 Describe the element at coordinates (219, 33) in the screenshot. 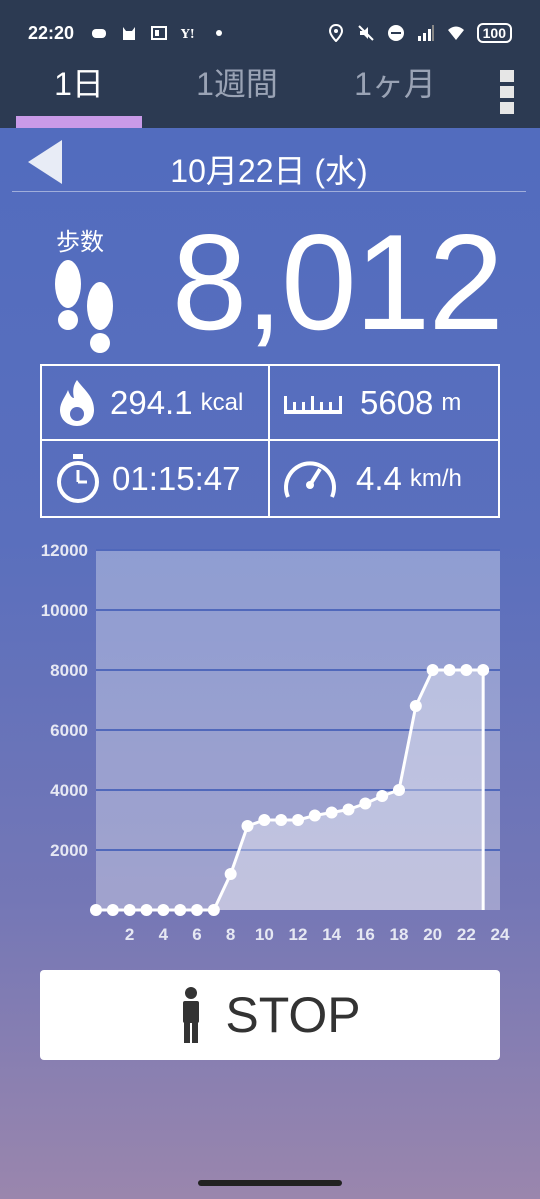

I see `dot-icon` at that location.